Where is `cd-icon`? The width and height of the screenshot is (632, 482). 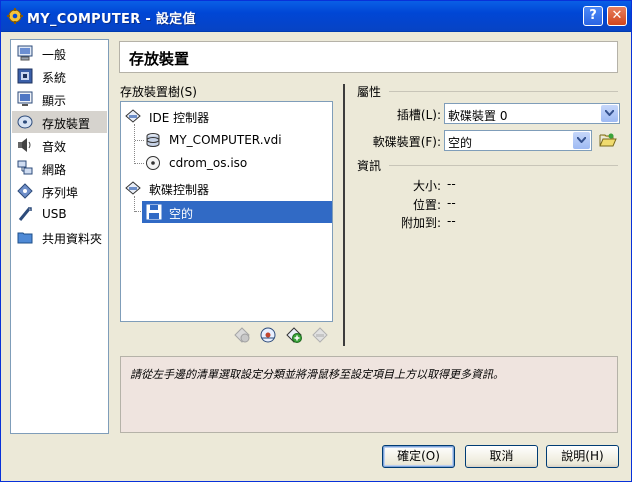 cd-icon is located at coordinates (153, 163).